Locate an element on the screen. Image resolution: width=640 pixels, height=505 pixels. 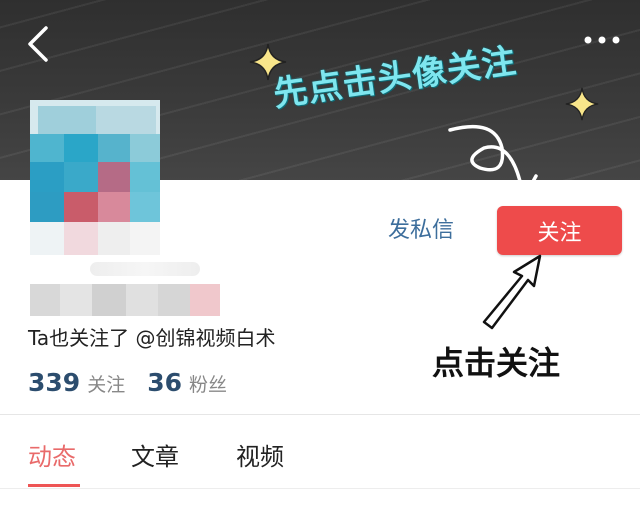
blurred-subtitle is located at coordinates (145, 269).